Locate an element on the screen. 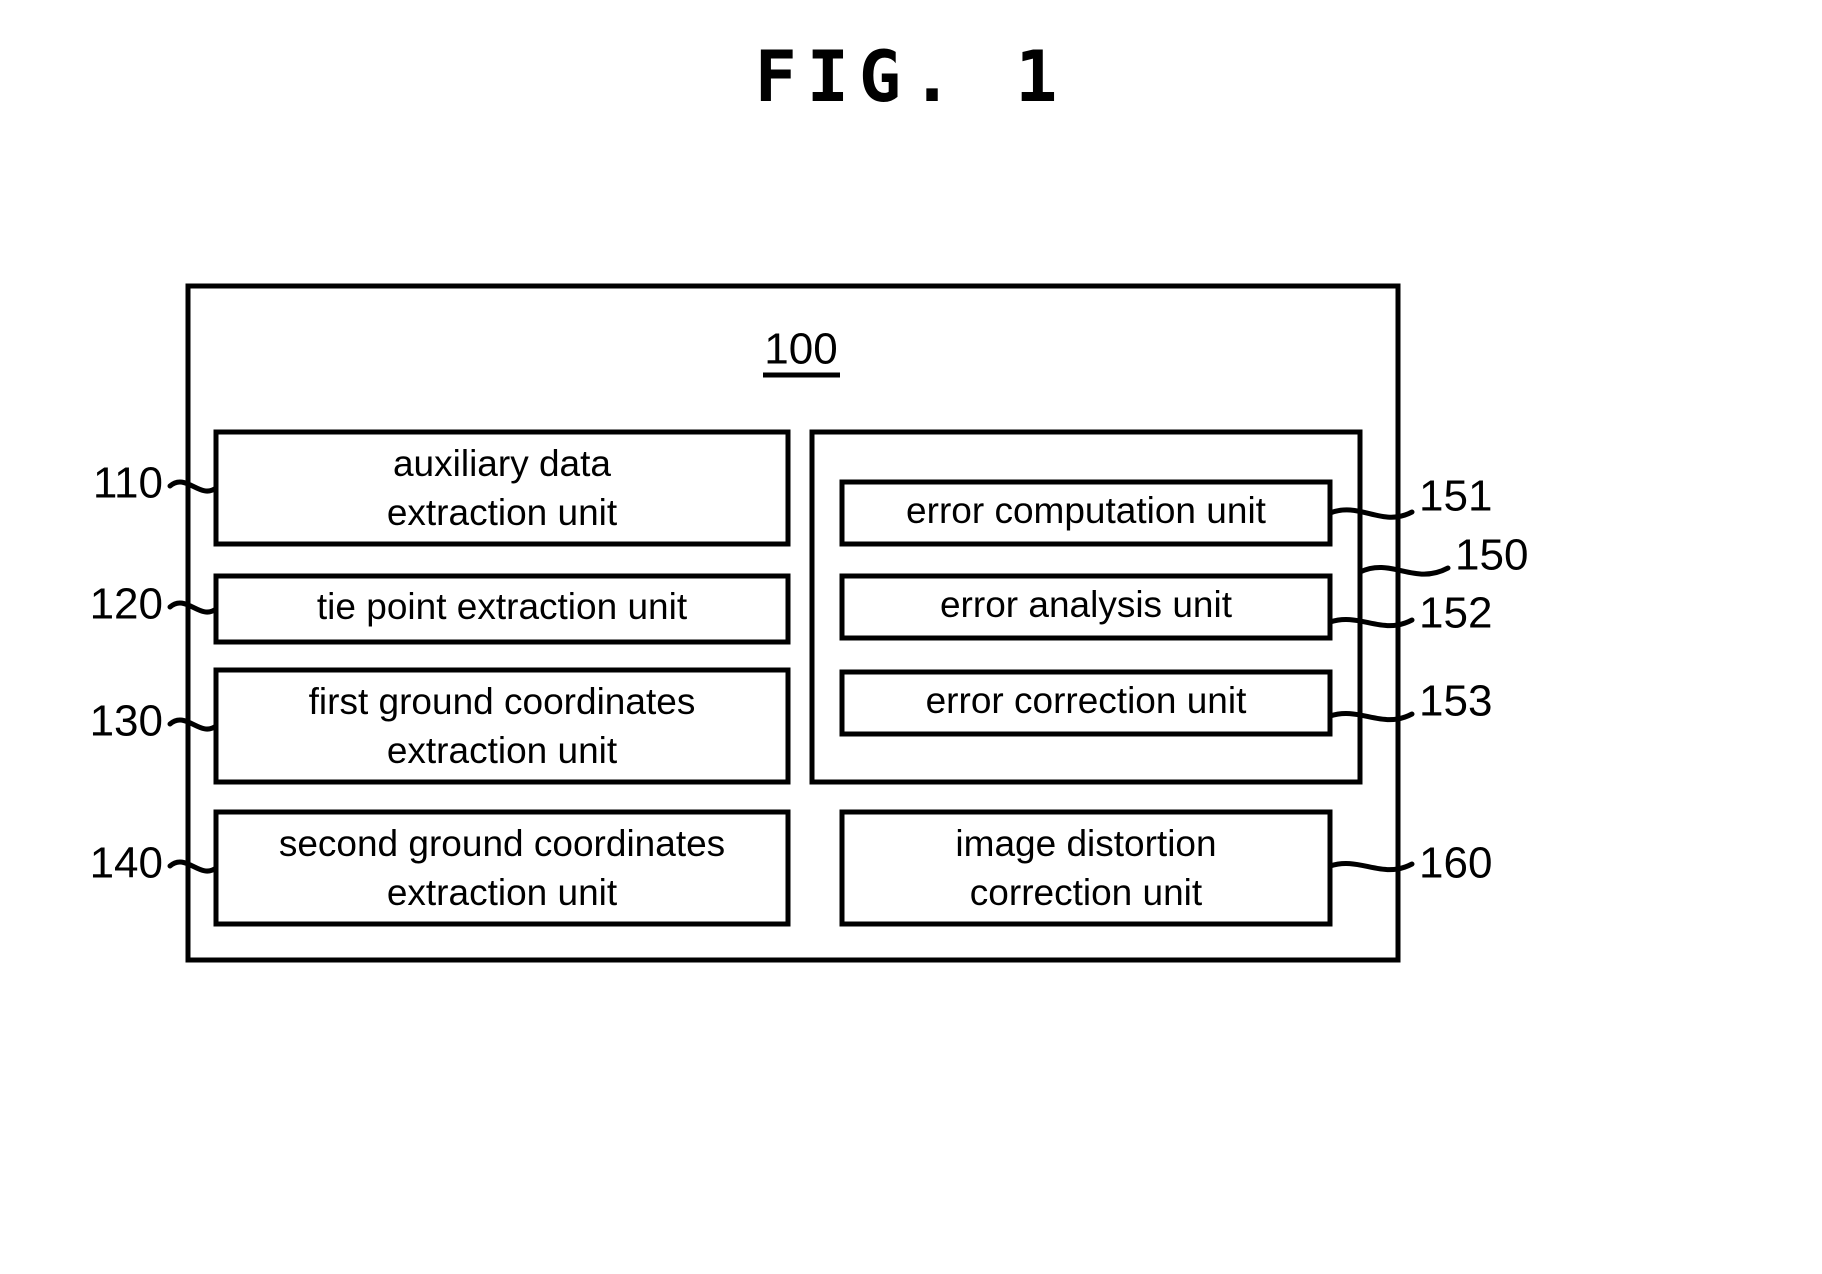 The width and height of the screenshot is (1822, 1274). block-error-computation-unit: error computation unit is located at coordinates (1086, 513).